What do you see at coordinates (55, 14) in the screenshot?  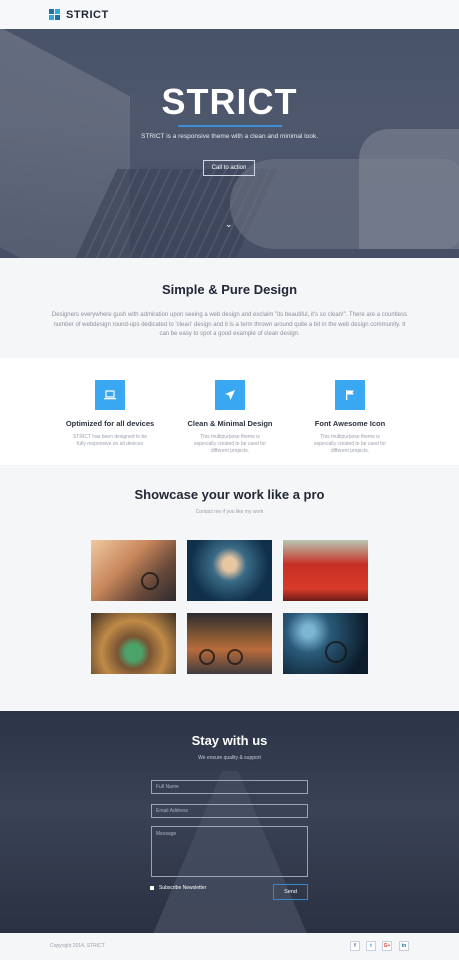 I see `logo-icon` at bounding box center [55, 14].